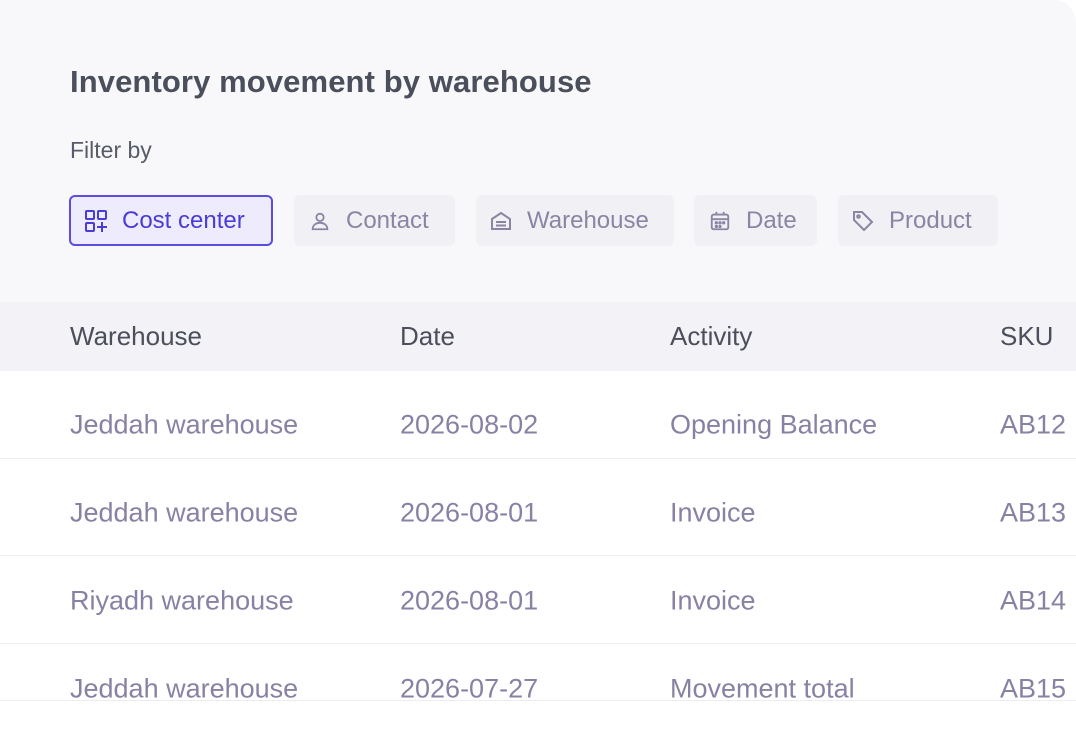 Image resolution: width=1076 pixels, height=733 pixels. I want to click on column-header-date: Date, so click(427, 336).